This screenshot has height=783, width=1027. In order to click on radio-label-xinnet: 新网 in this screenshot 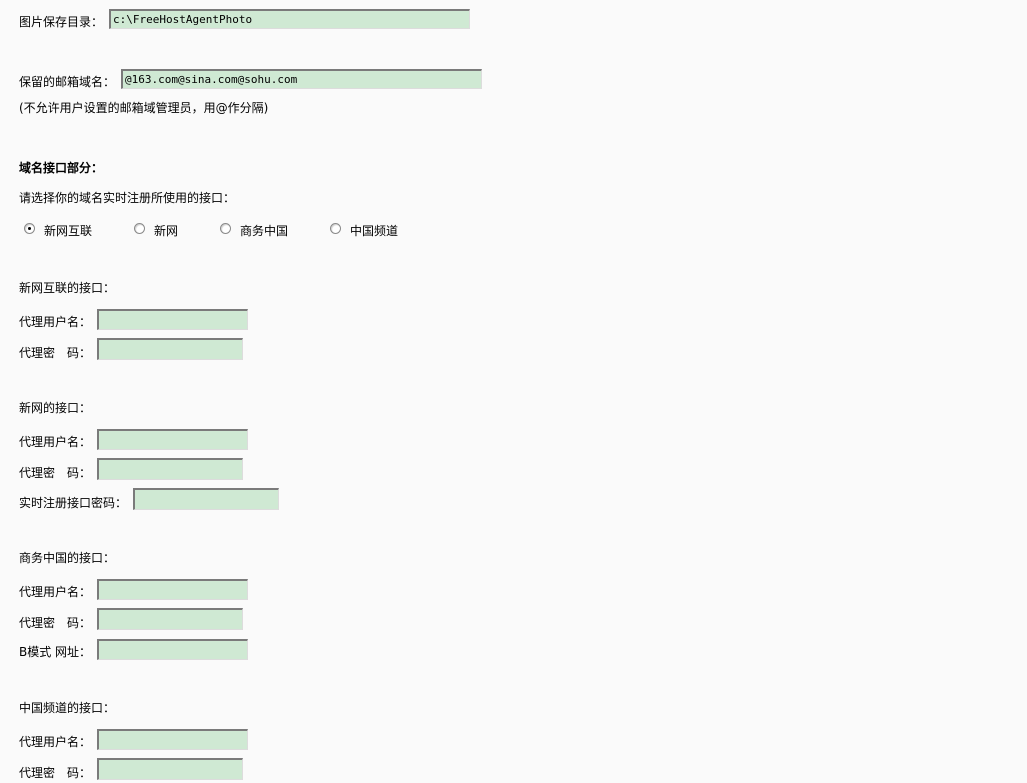, I will do `click(166, 231)`.